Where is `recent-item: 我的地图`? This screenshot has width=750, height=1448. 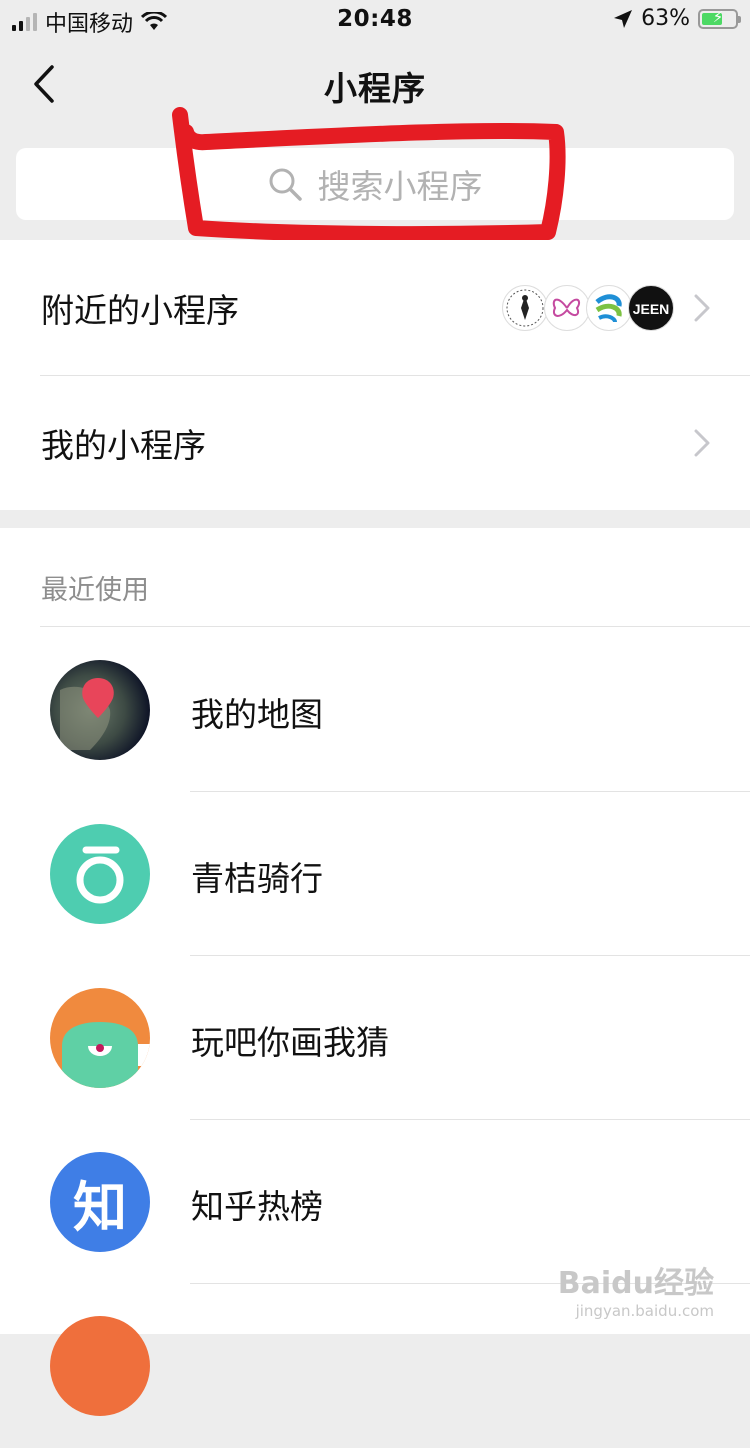 recent-item: 我的地图 is located at coordinates (375, 710).